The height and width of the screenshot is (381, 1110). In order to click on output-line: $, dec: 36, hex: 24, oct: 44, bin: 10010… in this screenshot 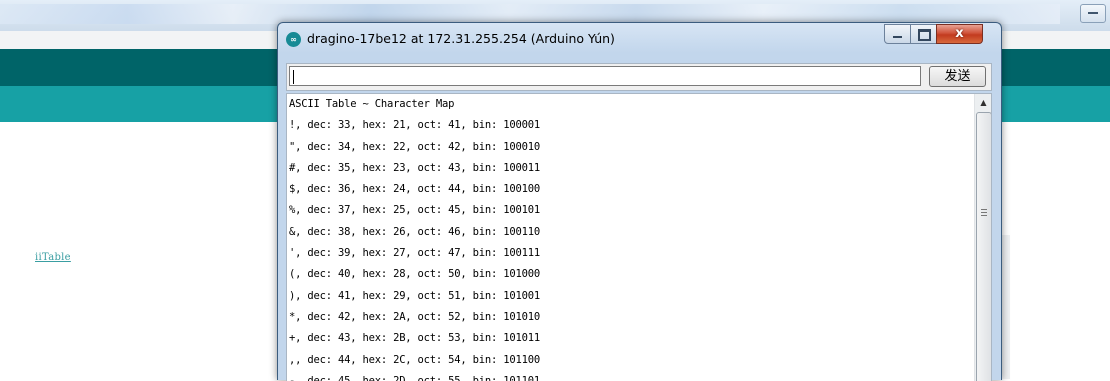, I will do `click(414, 189)`.